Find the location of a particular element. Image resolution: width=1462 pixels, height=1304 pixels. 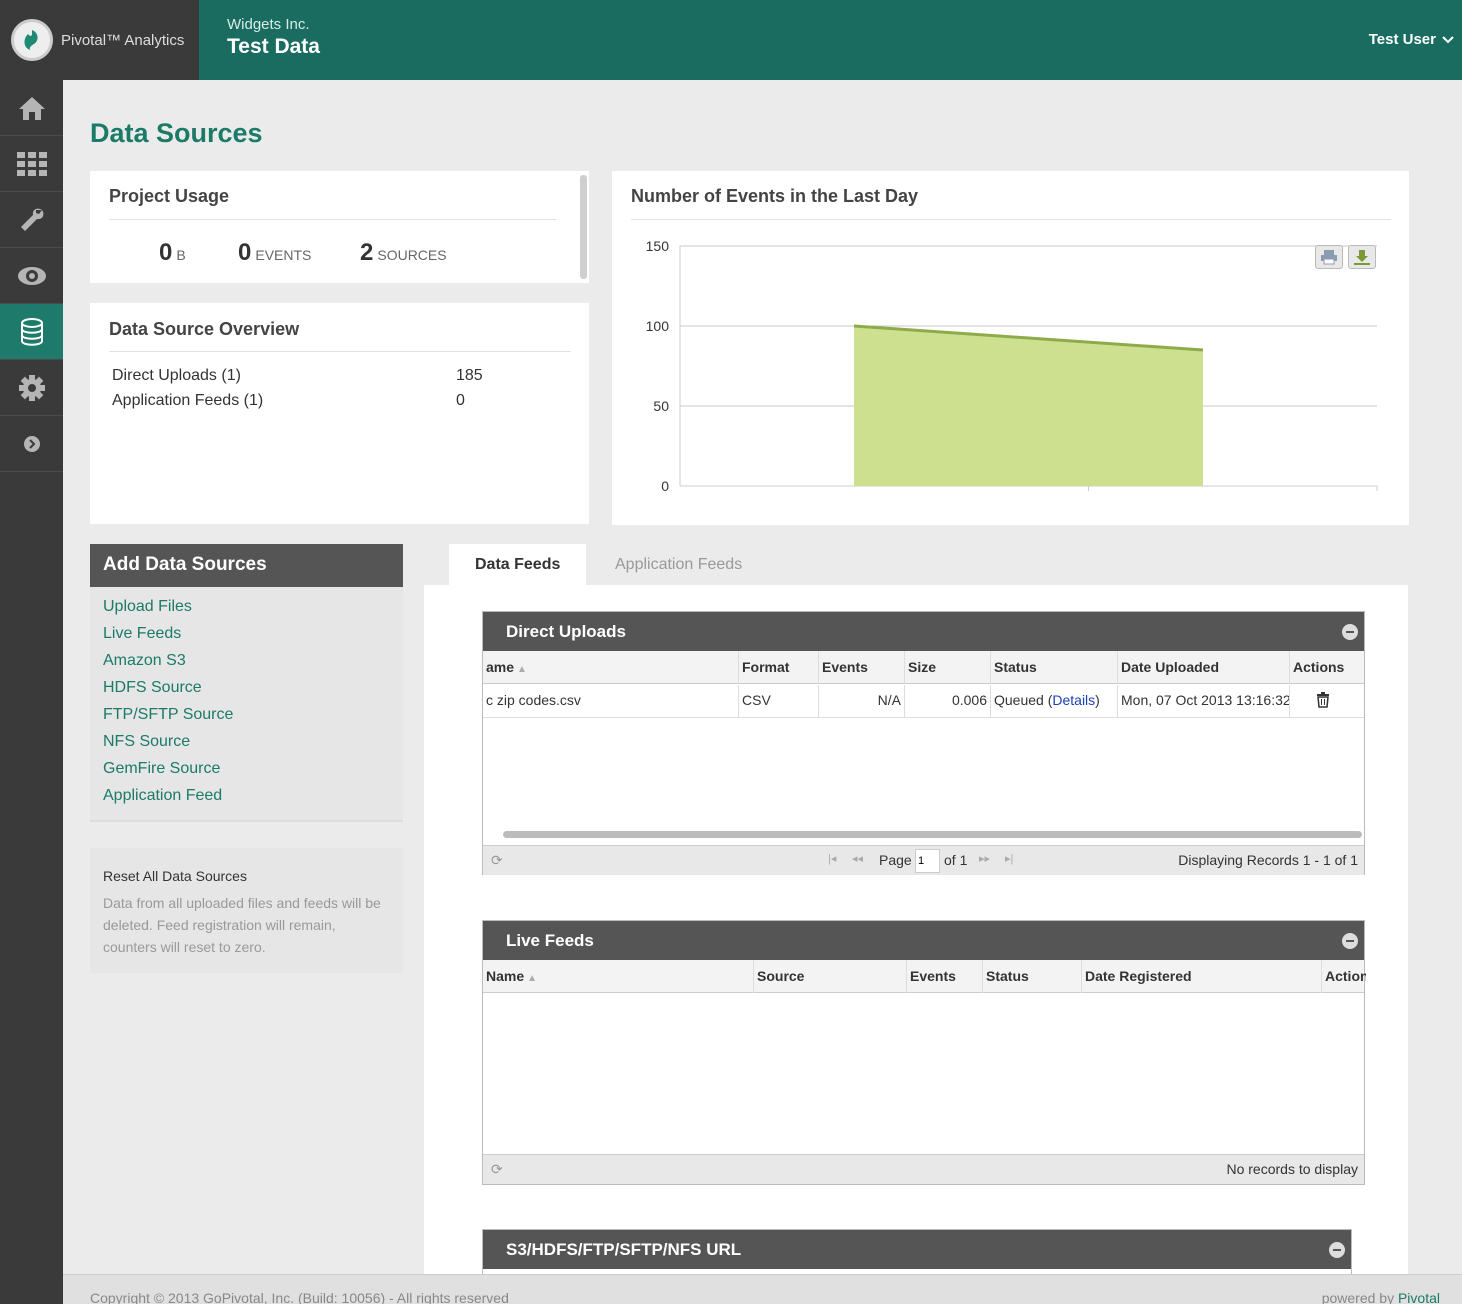

org-name: Widgets Inc. is located at coordinates (268, 24).